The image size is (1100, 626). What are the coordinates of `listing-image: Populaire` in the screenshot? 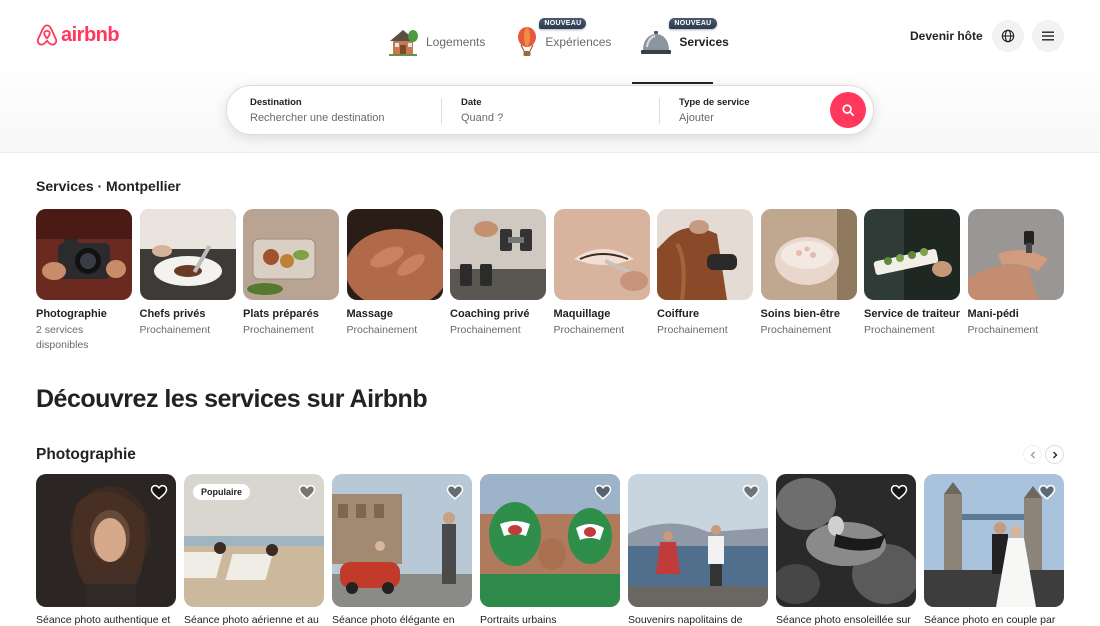 It's located at (254, 540).